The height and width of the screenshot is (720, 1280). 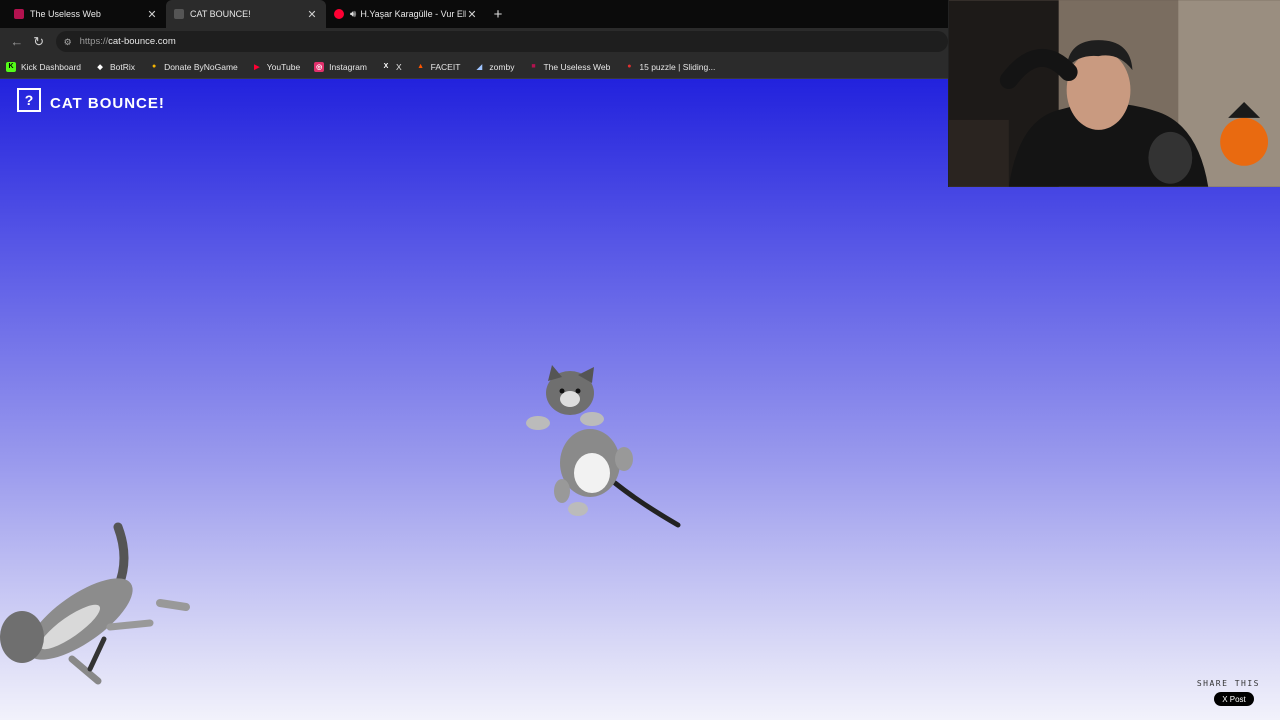 I want to click on bookmark-botrix: ◆ BotRix, so click(x=115, y=67).